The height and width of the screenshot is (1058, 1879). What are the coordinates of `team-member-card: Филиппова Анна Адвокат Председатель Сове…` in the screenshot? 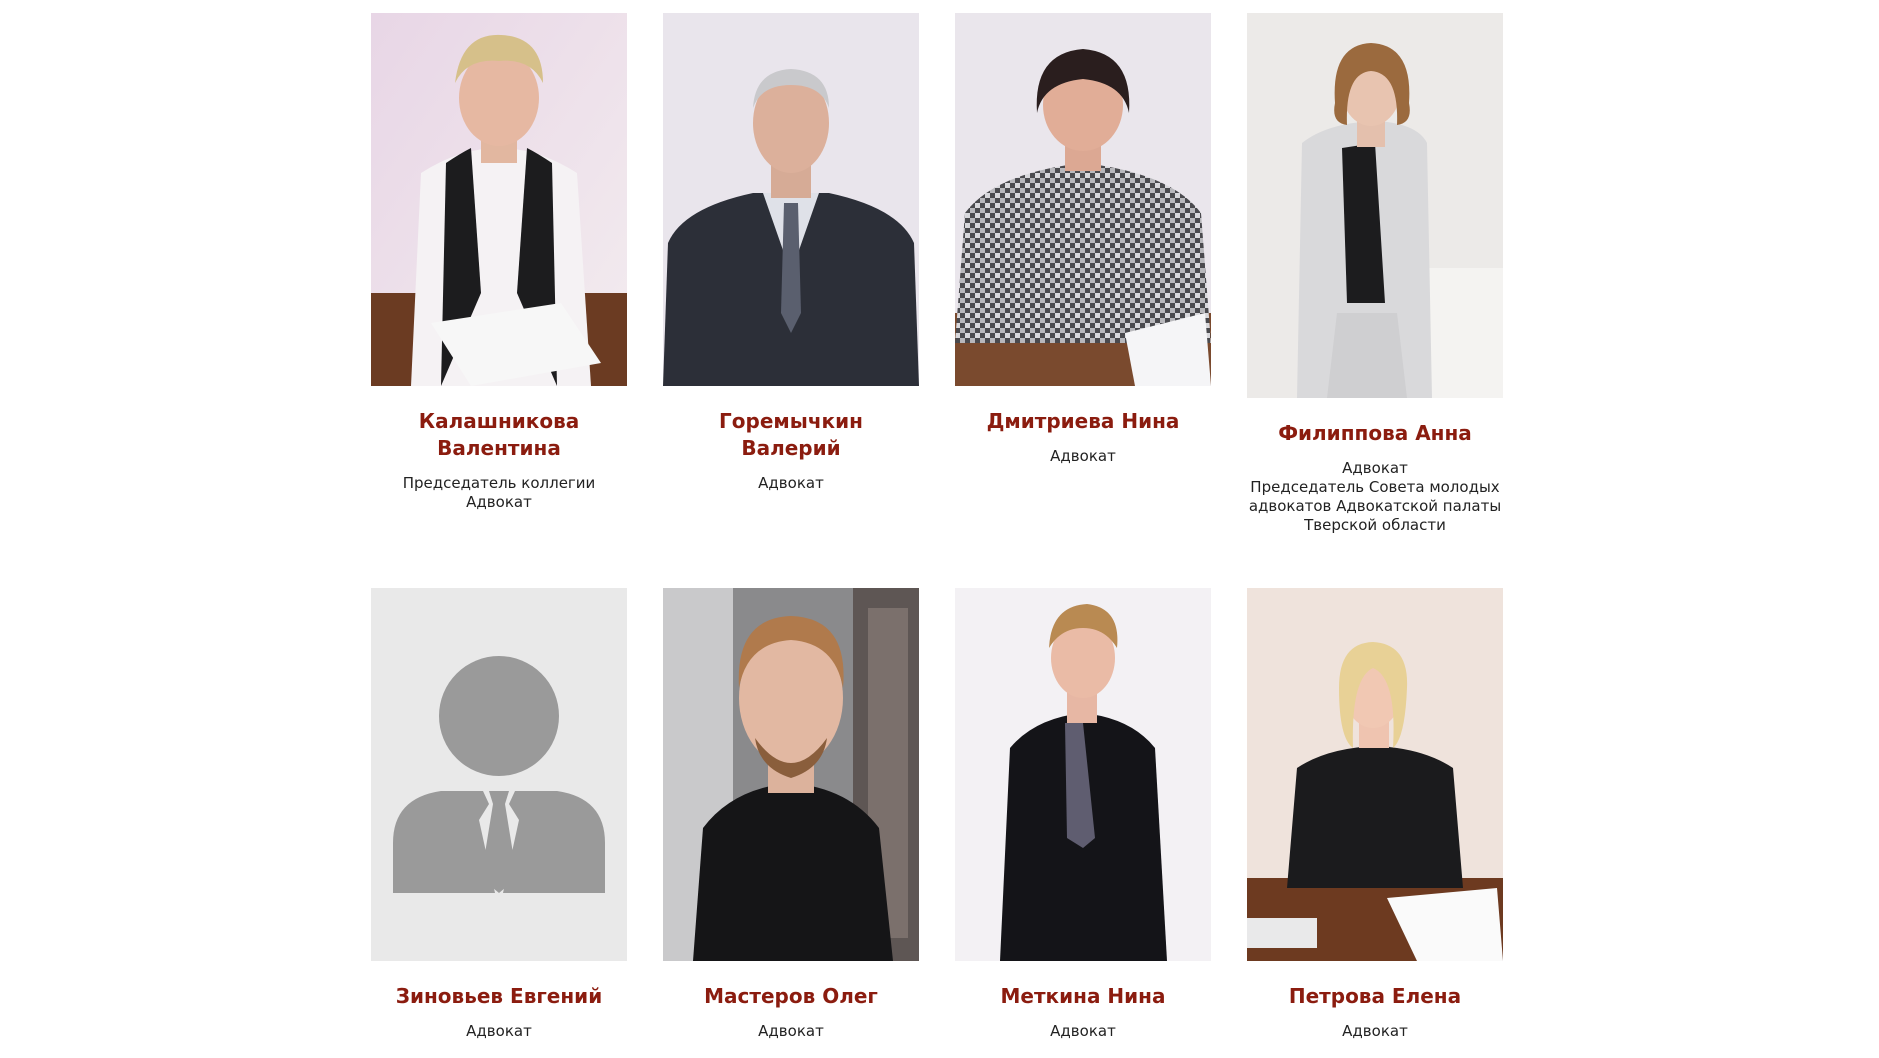 It's located at (1375, 300).